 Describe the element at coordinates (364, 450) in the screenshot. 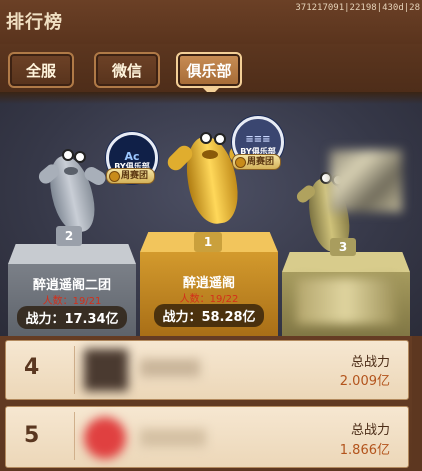

I see `power-value: 1.866亿` at that location.